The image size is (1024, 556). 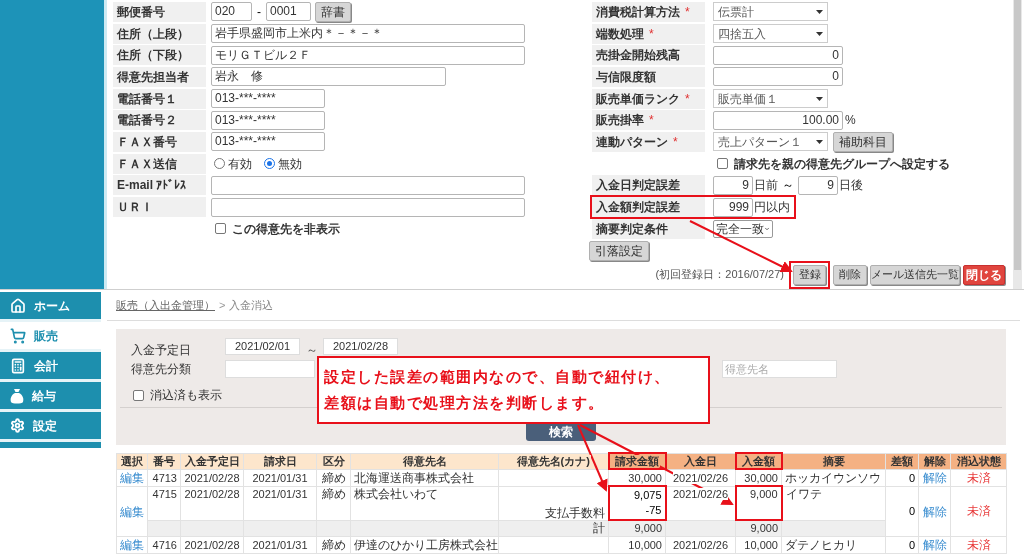 I want to click on column-header: 入金額, so click(x=758, y=461).